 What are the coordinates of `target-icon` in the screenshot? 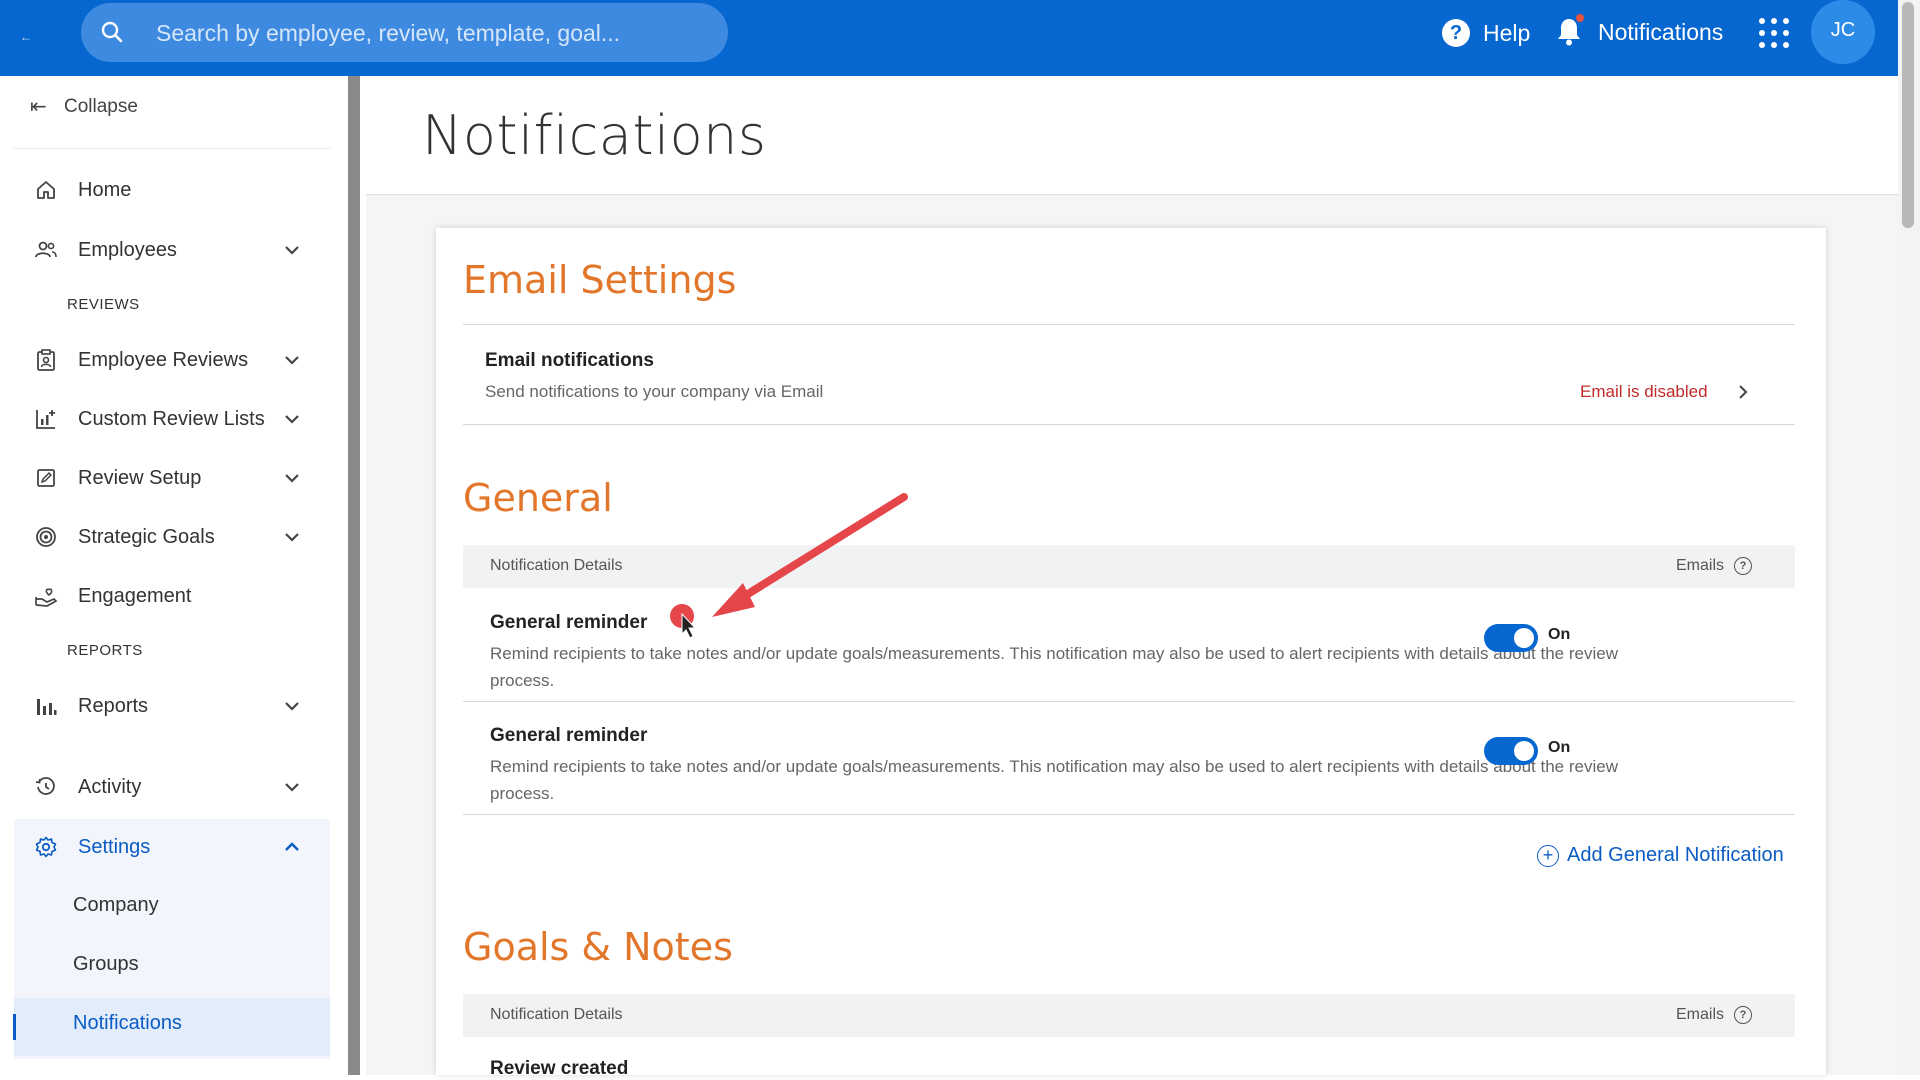 It's located at (46, 537).